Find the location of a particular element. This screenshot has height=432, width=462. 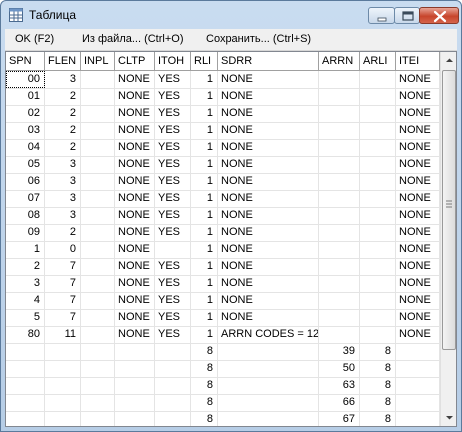

close-button is located at coordinates (439, 15).